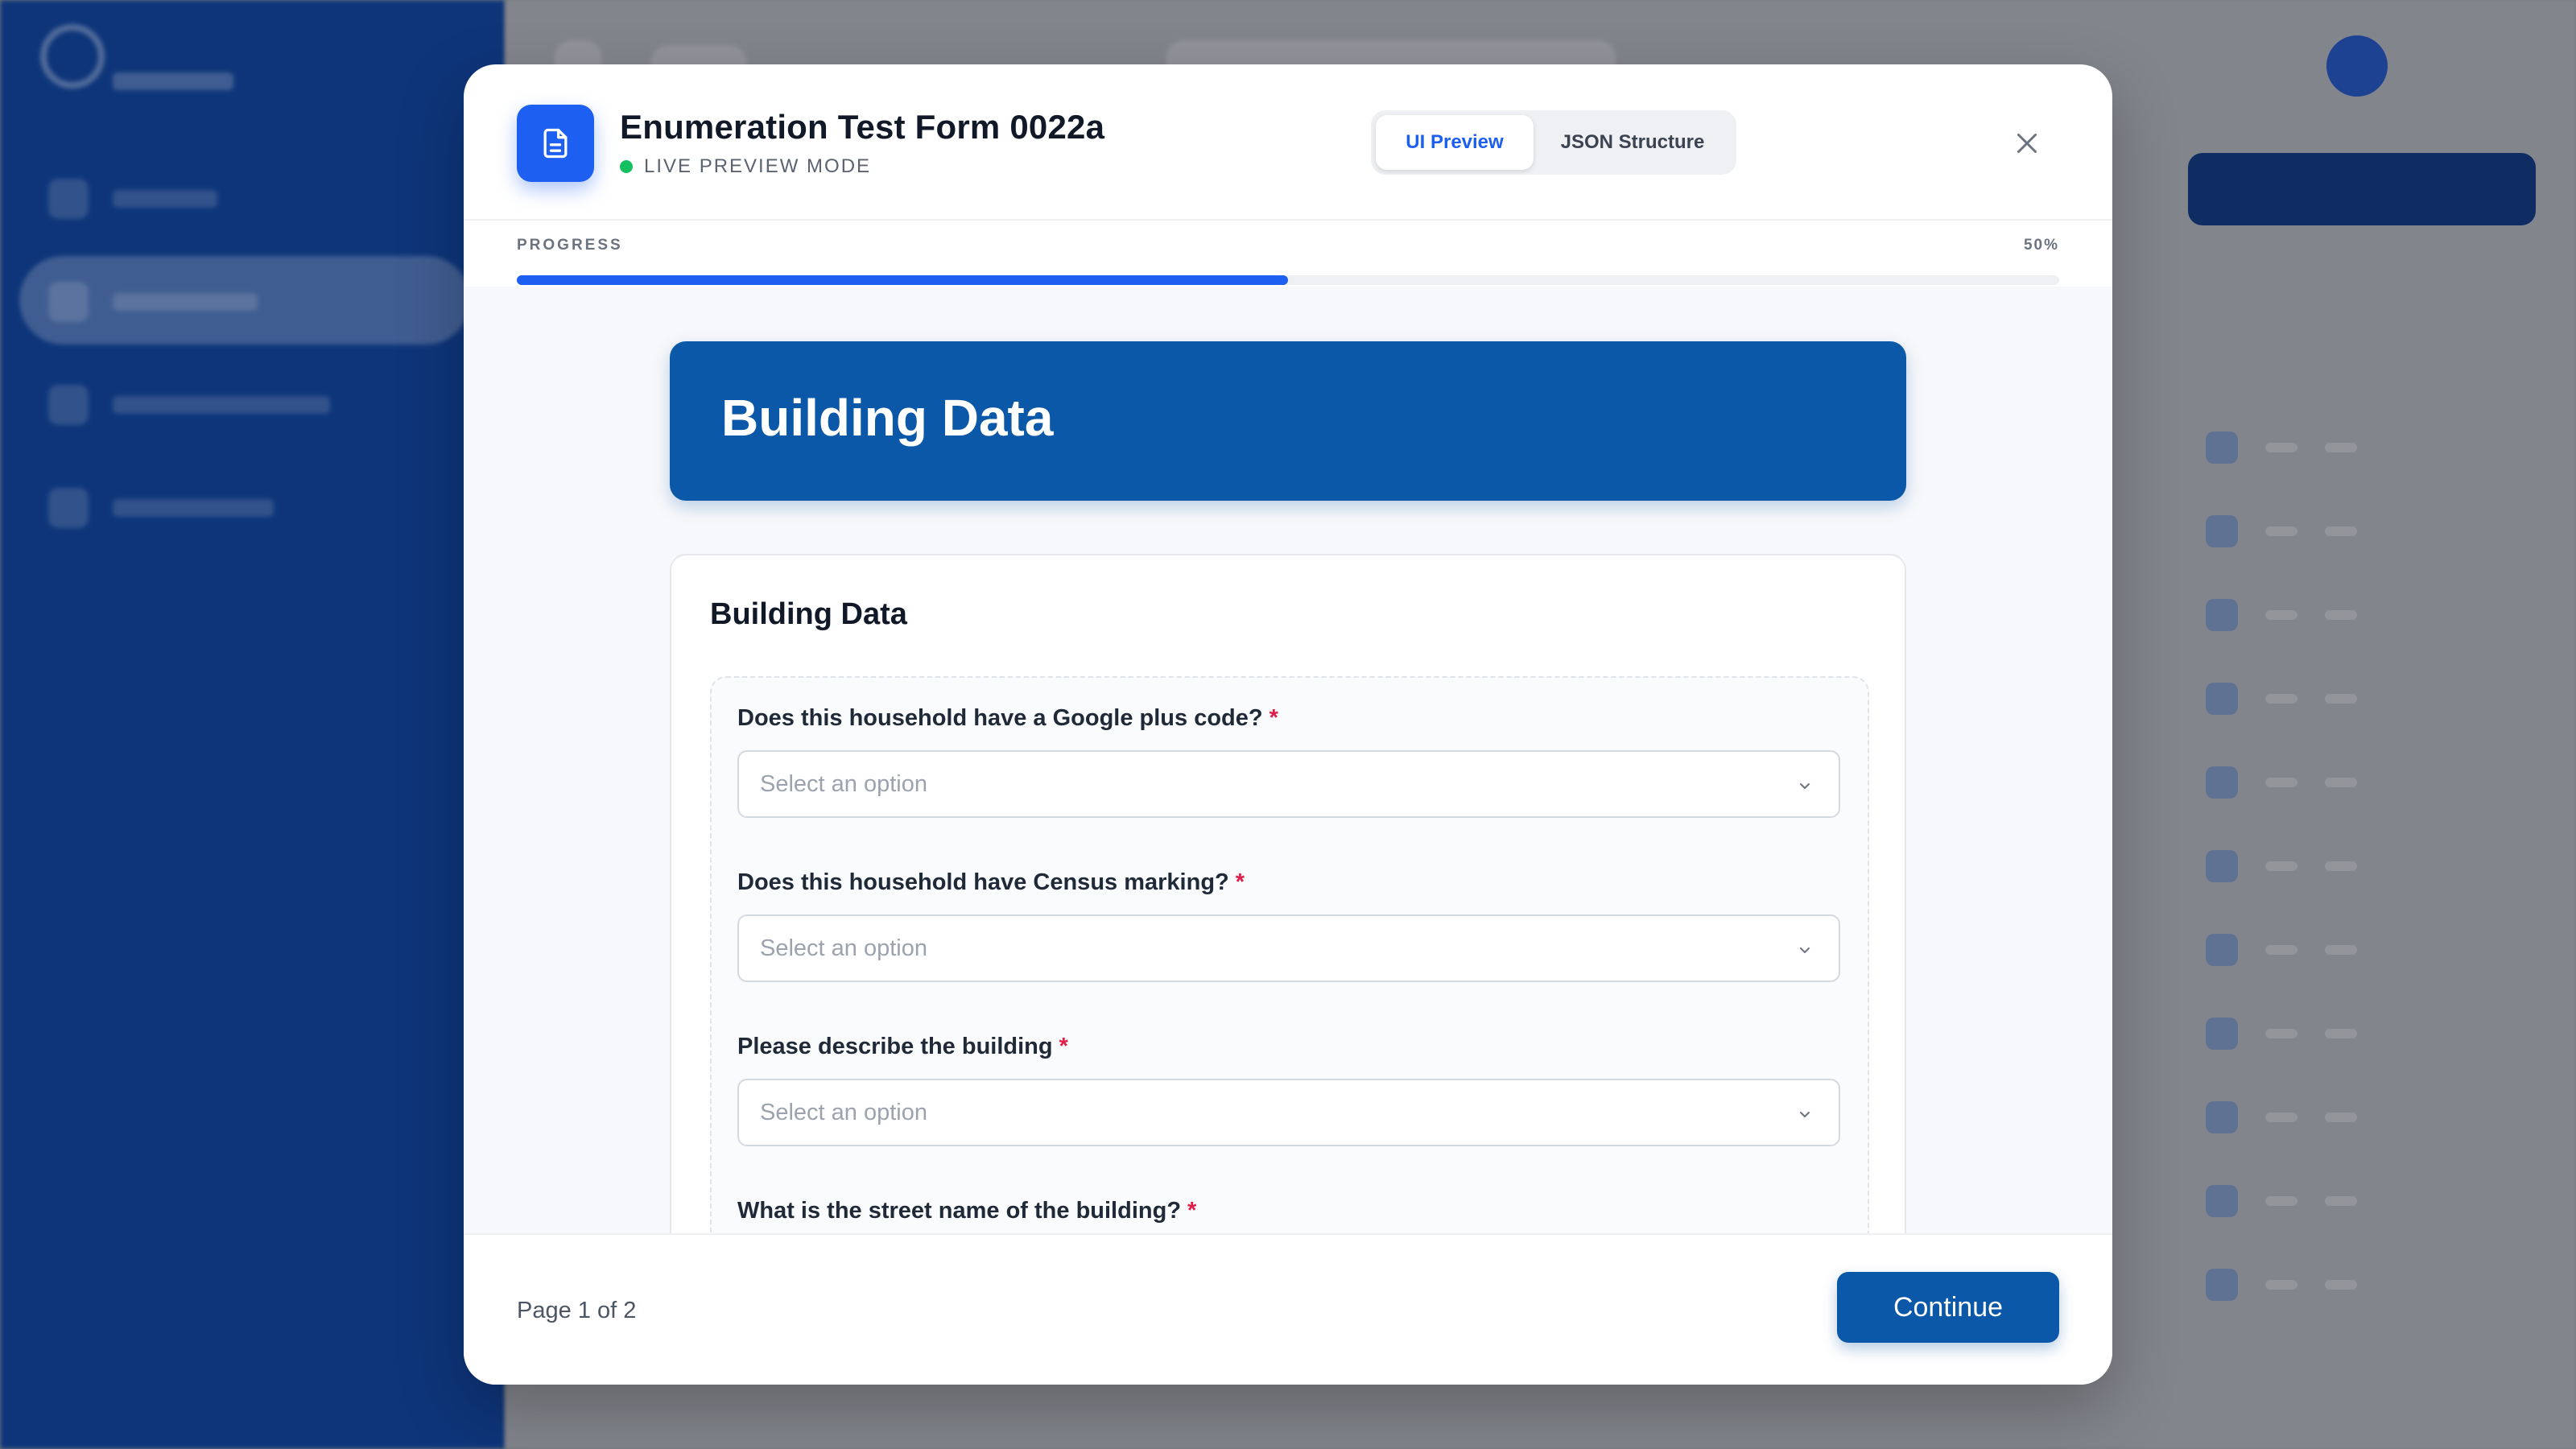  I want to click on close-button, so click(2027, 143).